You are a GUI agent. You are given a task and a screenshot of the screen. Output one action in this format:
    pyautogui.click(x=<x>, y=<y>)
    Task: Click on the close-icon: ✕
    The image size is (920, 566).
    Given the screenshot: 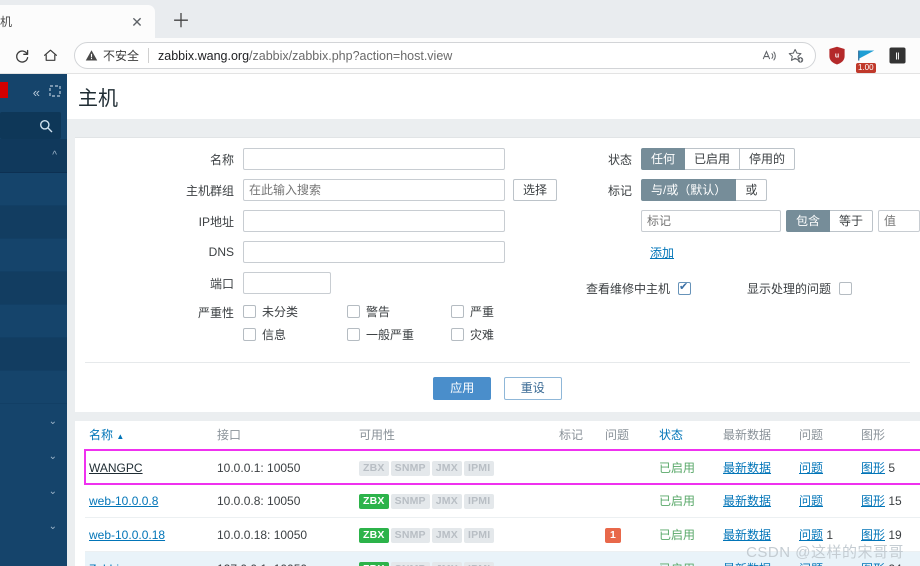 What is the action you would take?
    pyautogui.click(x=137, y=22)
    